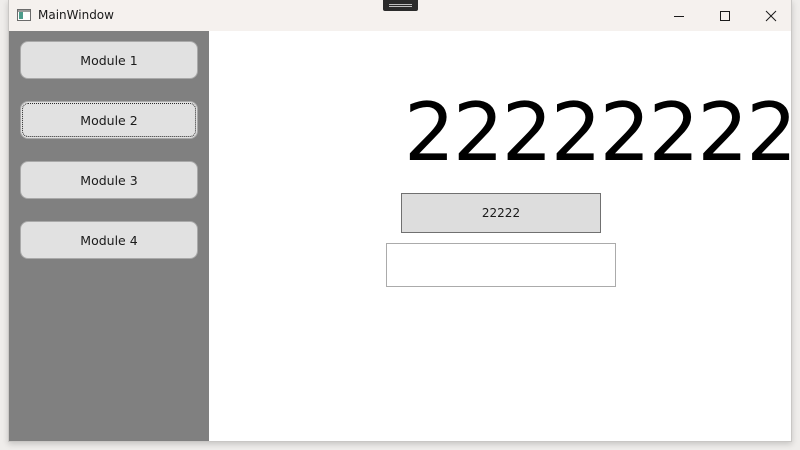 The image size is (800, 450). I want to click on minimize-button, so click(679, 15).